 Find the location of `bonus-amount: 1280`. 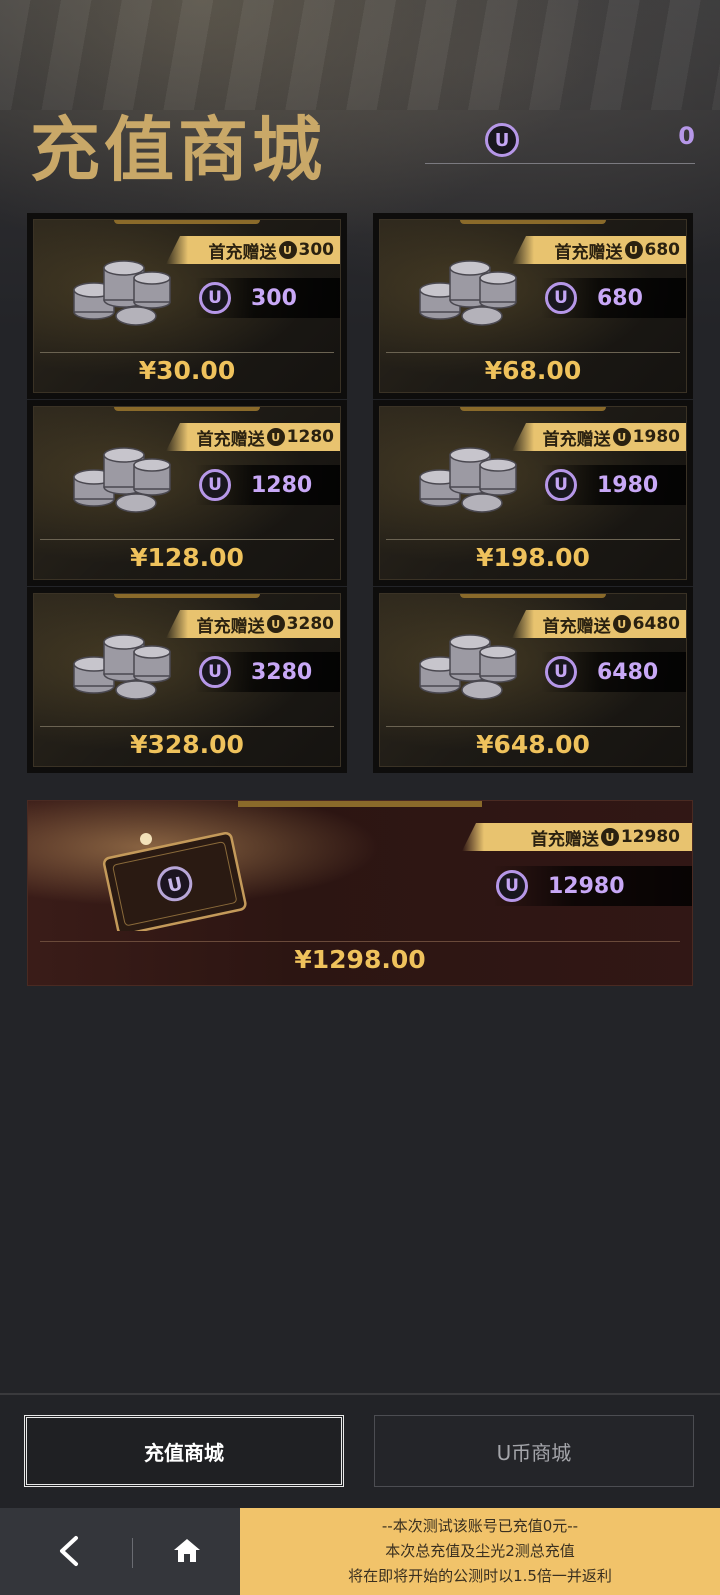

bonus-amount: 1280 is located at coordinates (310, 437).